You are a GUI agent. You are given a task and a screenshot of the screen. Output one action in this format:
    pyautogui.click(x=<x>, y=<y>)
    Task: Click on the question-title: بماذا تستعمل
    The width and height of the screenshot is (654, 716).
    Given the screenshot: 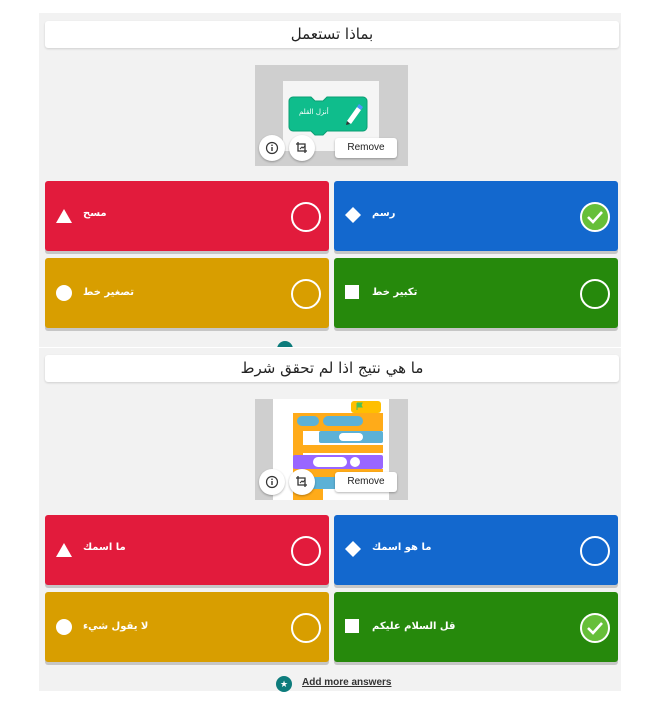 What is the action you would take?
    pyautogui.click(x=332, y=34)
    